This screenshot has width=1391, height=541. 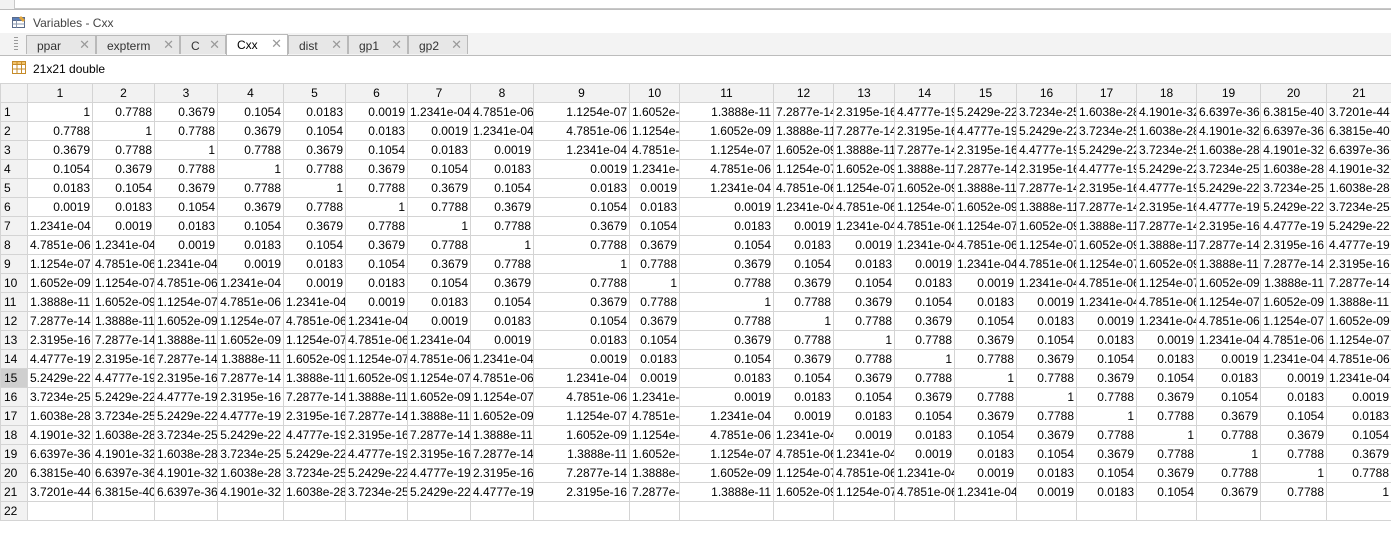 I want to click on grid-cell: 6.3815e-40, so click(x=1358, y=131).